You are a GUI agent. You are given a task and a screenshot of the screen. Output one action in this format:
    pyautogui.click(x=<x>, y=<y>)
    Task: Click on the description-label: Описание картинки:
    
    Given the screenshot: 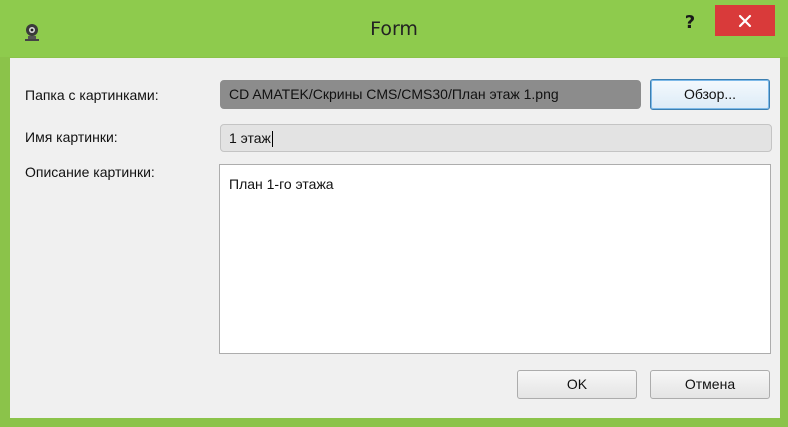 What is the action you would take?
    pyautogui.click(x=90, y=172)
    